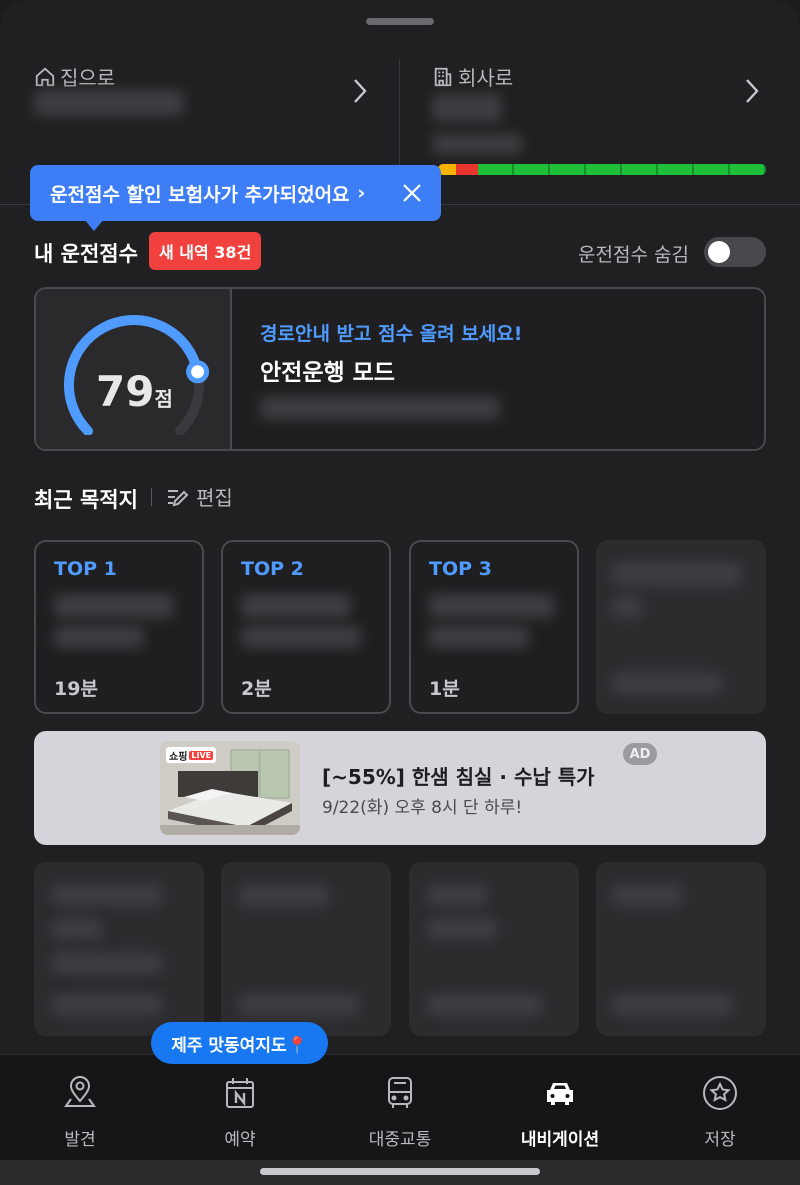 The width and height of the screenshot is (800, 1185). I want to click on work-name-blurred, so click(467, 108).